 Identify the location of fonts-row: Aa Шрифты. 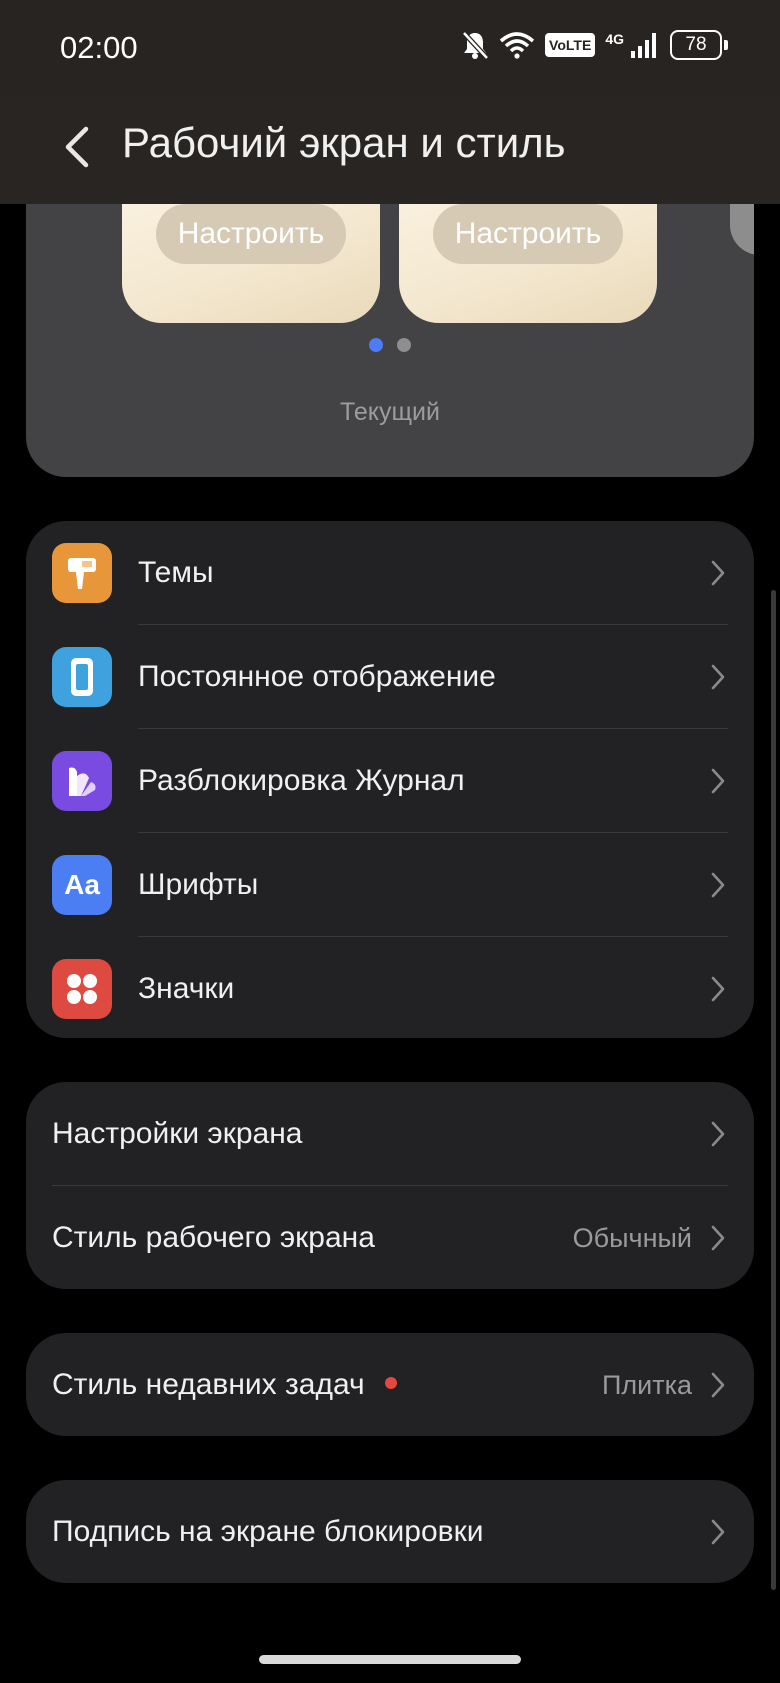
(390, 885).